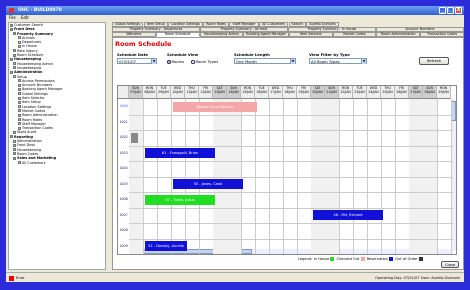  What do you see at coordinates (25, 17) in the screenshot?
I see `menu-edit: Edit` at bounding box center [25, 17].